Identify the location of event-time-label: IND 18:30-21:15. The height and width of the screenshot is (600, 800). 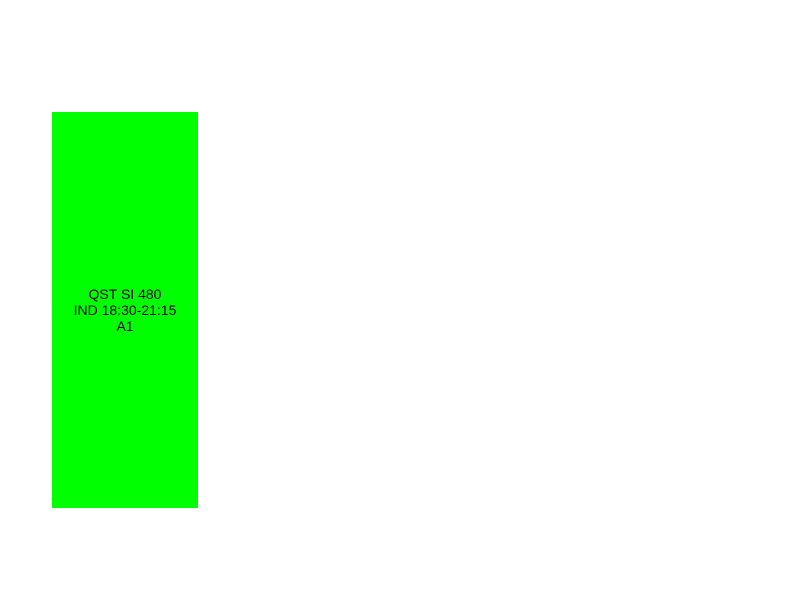
(125, 310).